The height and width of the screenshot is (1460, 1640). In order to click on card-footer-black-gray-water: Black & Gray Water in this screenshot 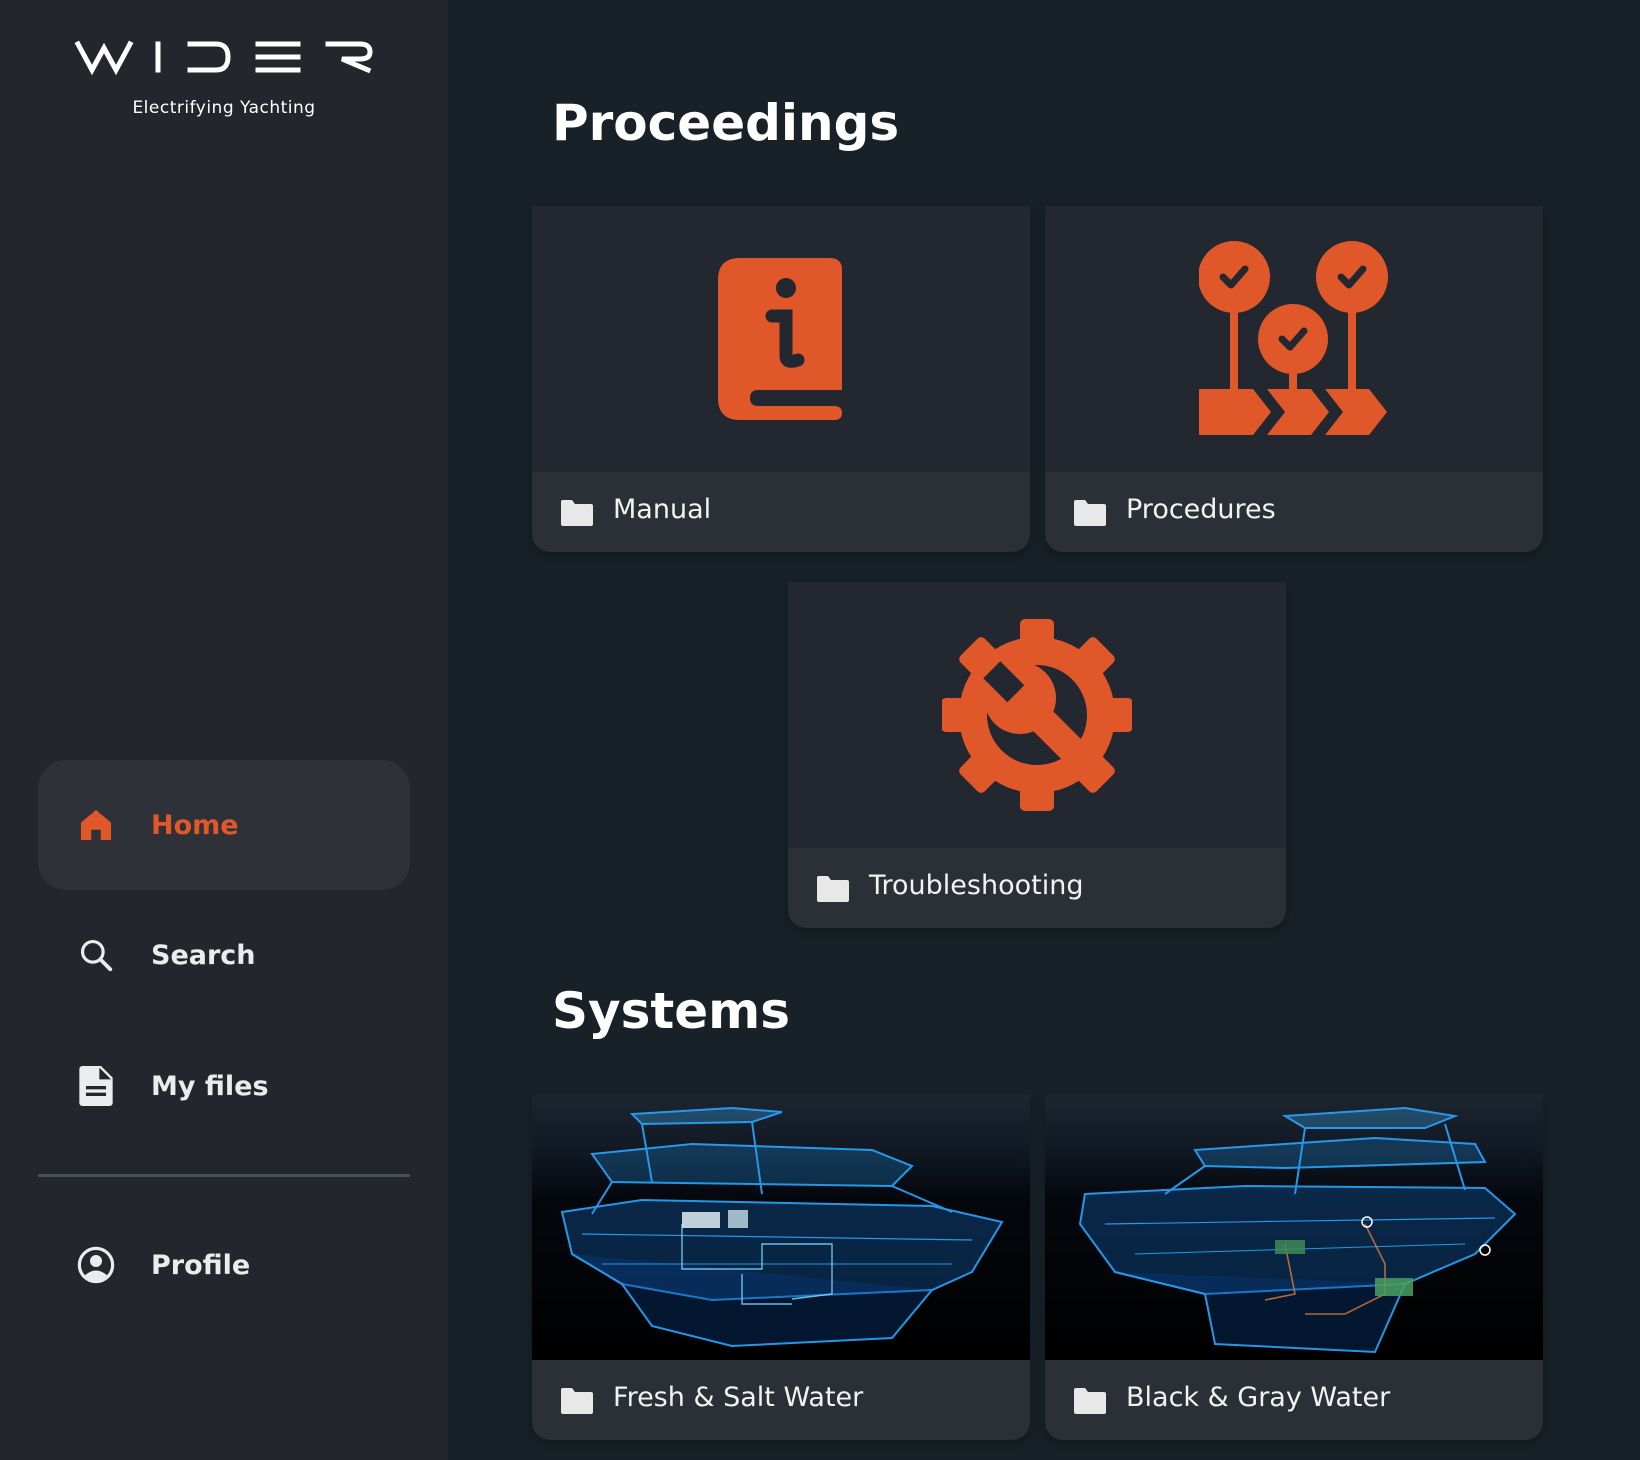, I will do `click(1294, 1400)`.